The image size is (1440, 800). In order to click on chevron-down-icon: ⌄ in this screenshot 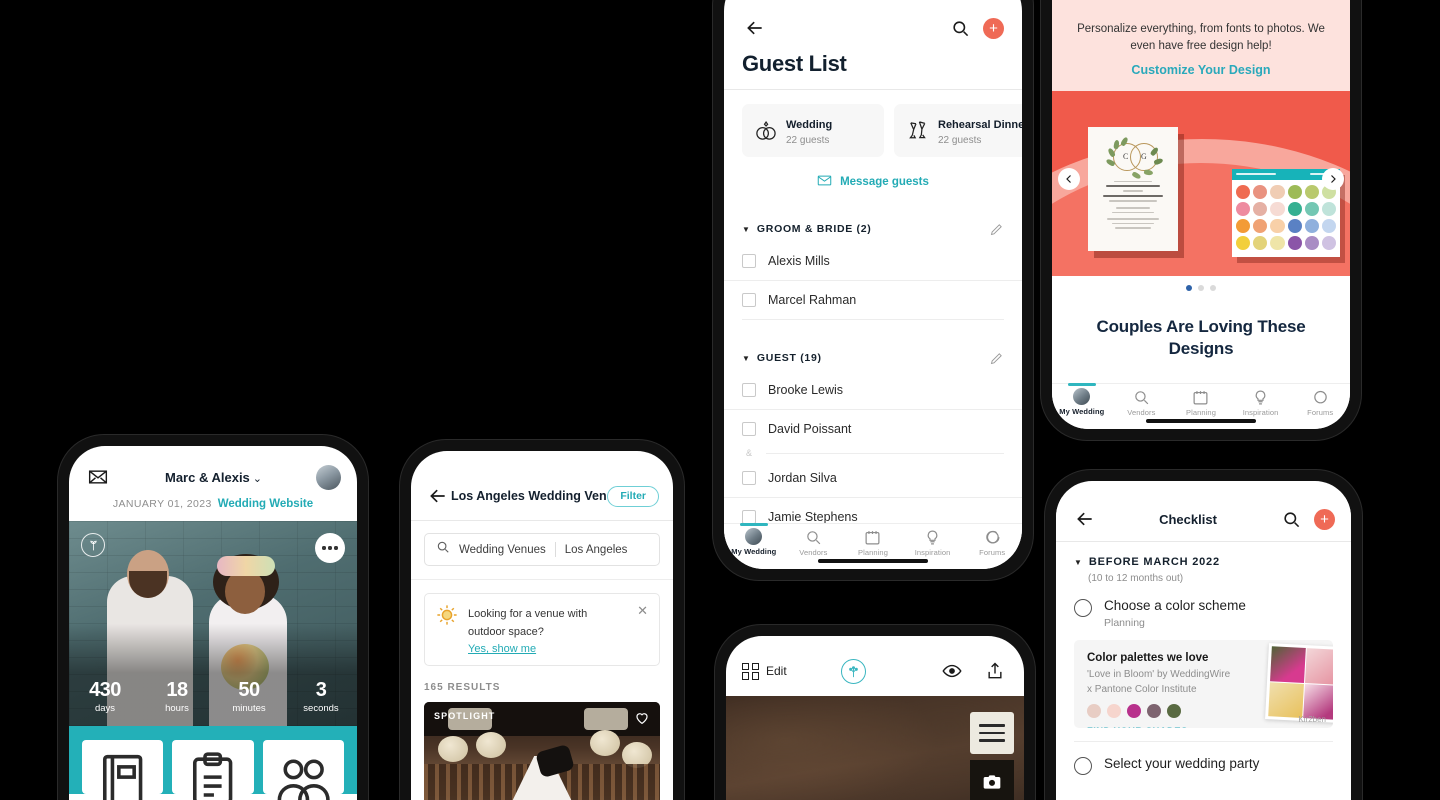, I will do `click(257, 479)`.